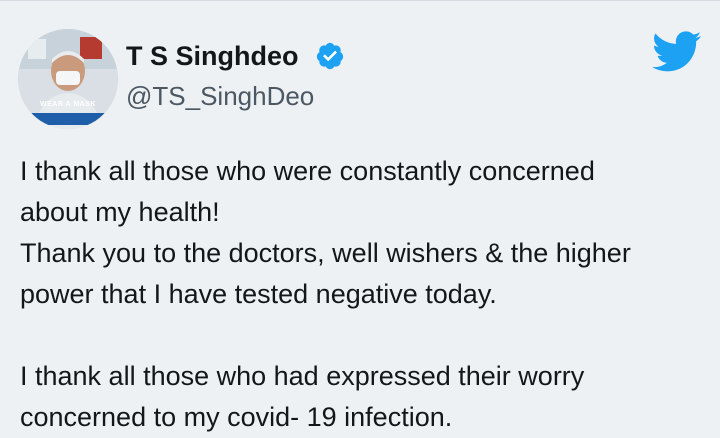 Image resolution: width=720 pixels, height=438 pixels. What do you see at coordinates (220, 96) in the screenshot?
I see `handle: @TS_SinghDeo` at bounding box center [220, 96].